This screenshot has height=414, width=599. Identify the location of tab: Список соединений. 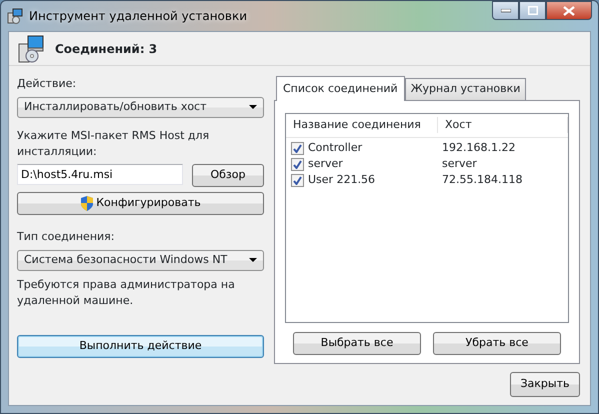
(340, 88).